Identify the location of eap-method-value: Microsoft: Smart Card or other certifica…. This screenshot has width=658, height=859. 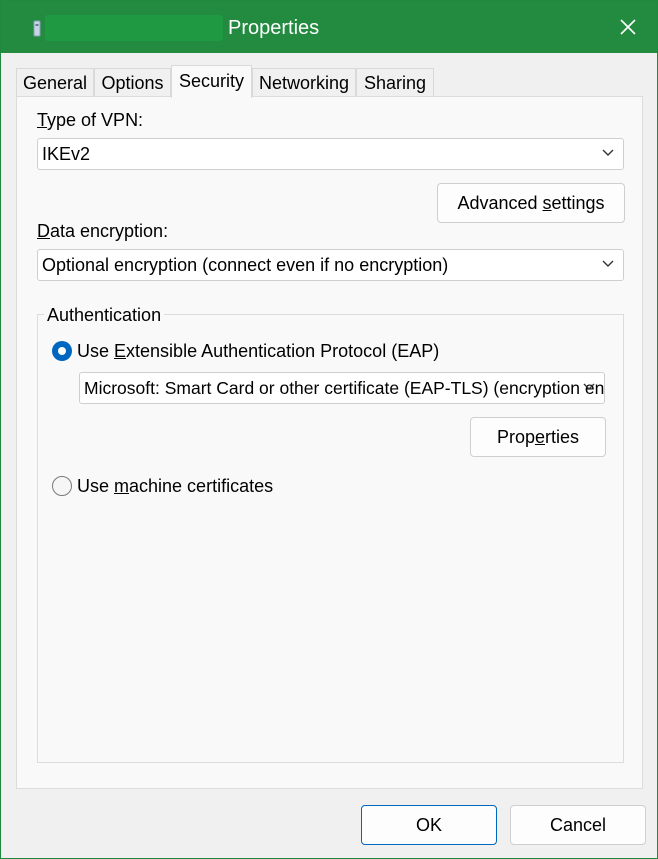
(344, 388).